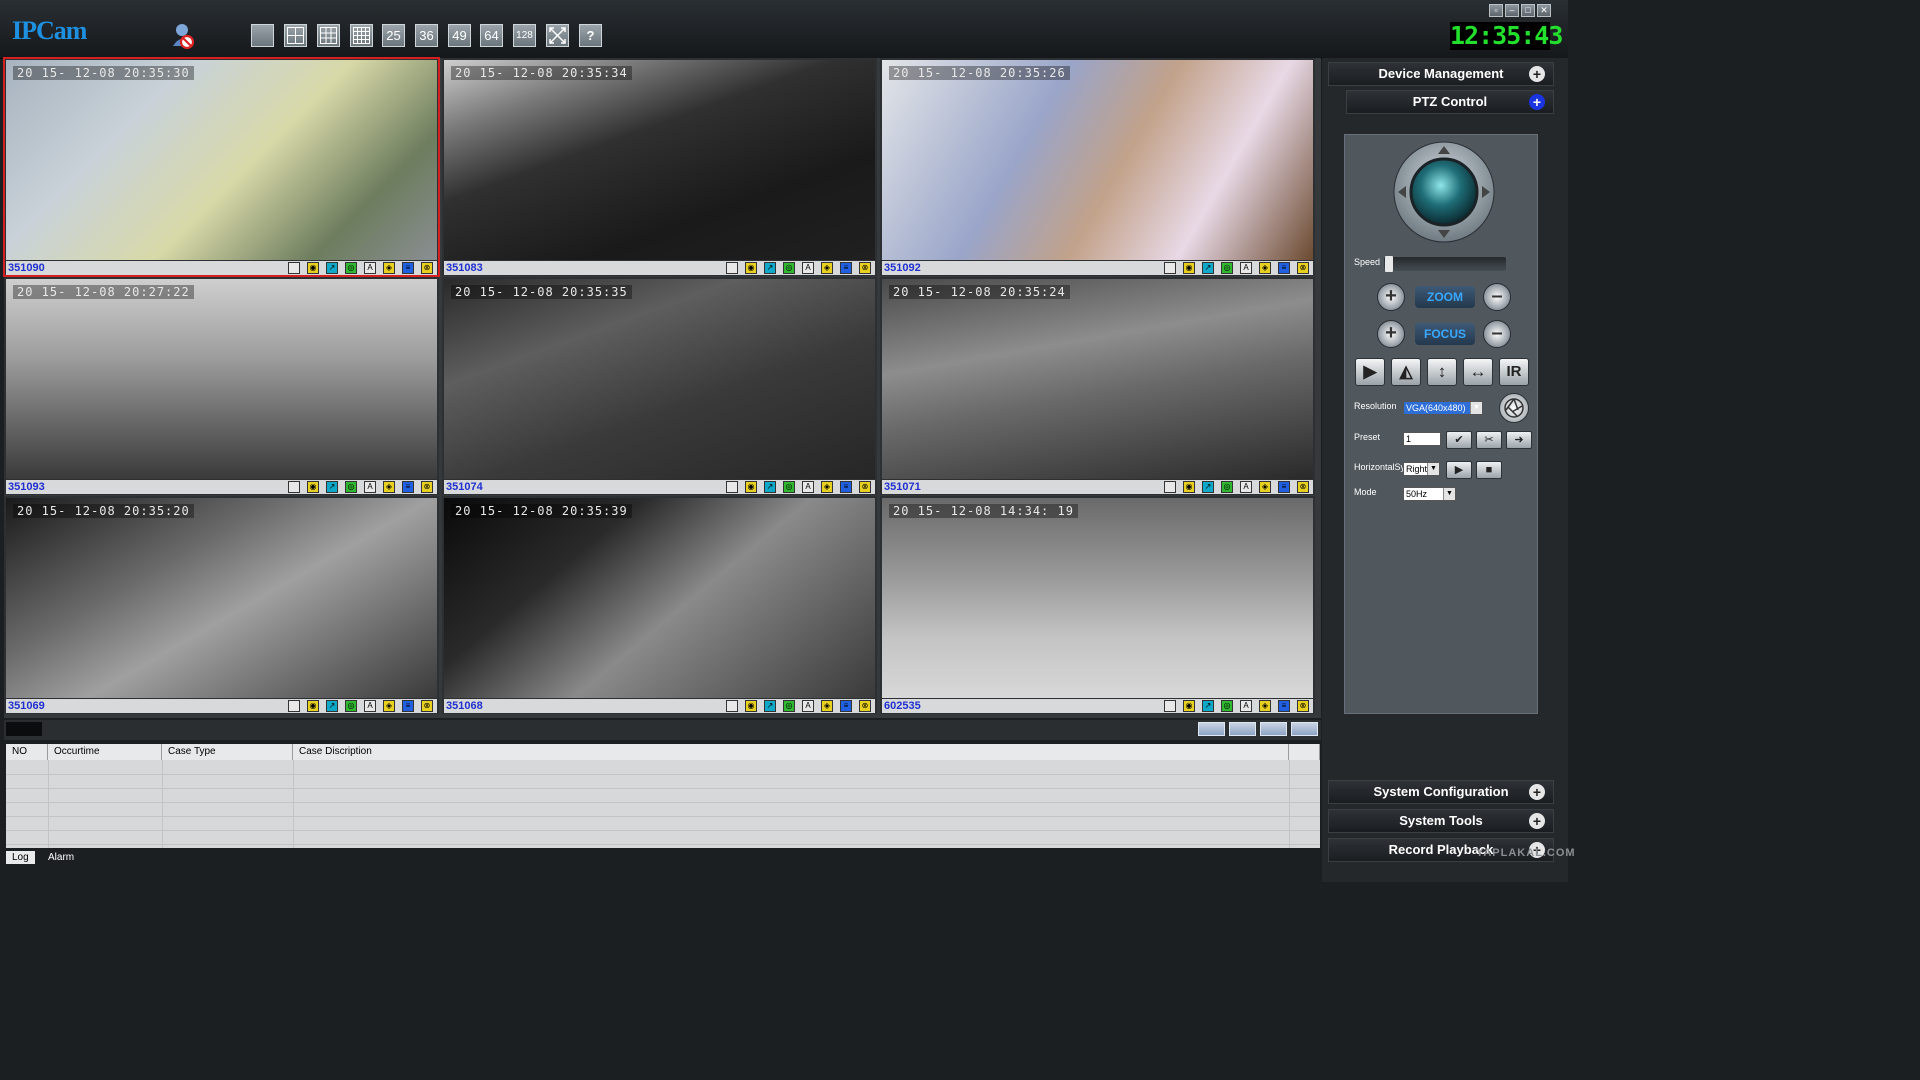 The image size is (1920, 1080). What do you see at coordinates (557, 35) in the screenshot?
I see `fullscreen-button` at bounding box center [557, 35].